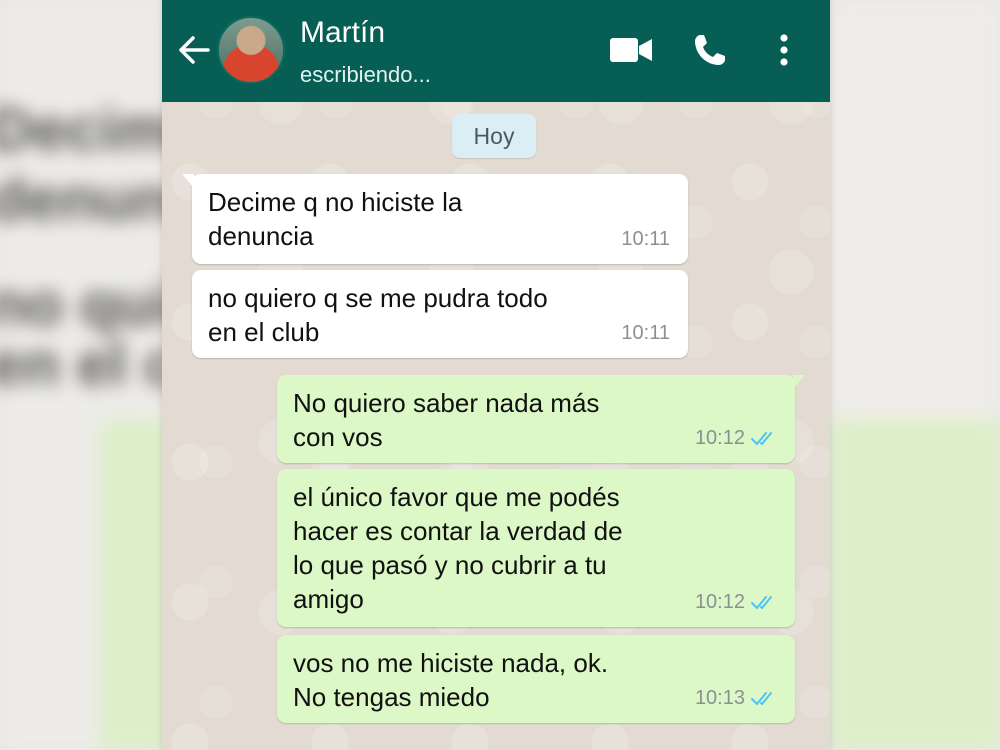 This screenshot has height=750, width=1000. What do you see at coordinates (719, 698) in the screenshot?
I see `message-time: 10:13` at bounding box center [719, 698].